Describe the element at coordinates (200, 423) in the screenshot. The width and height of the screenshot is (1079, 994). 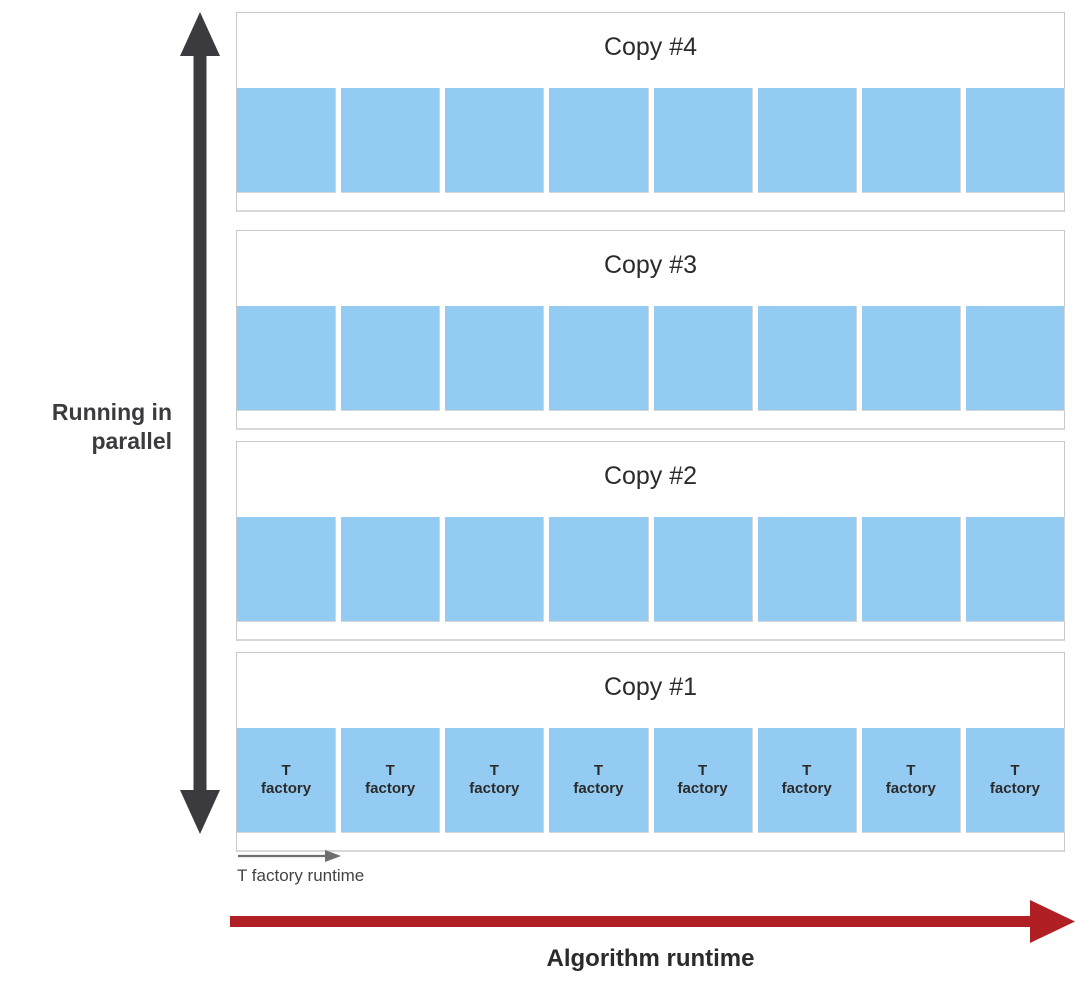
I see `running-in-parallel-axis-arrow-icon` at that location.